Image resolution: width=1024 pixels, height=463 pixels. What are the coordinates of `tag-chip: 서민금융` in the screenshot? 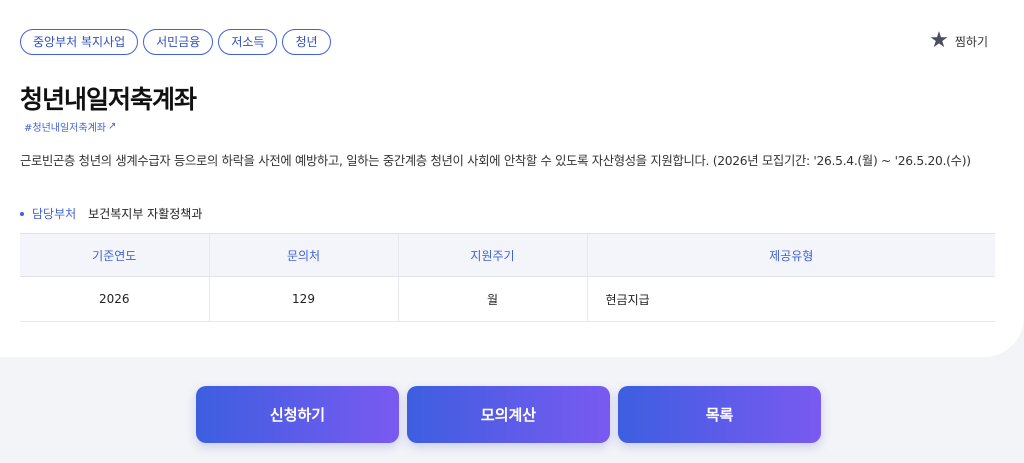 It's located at (178, 42).